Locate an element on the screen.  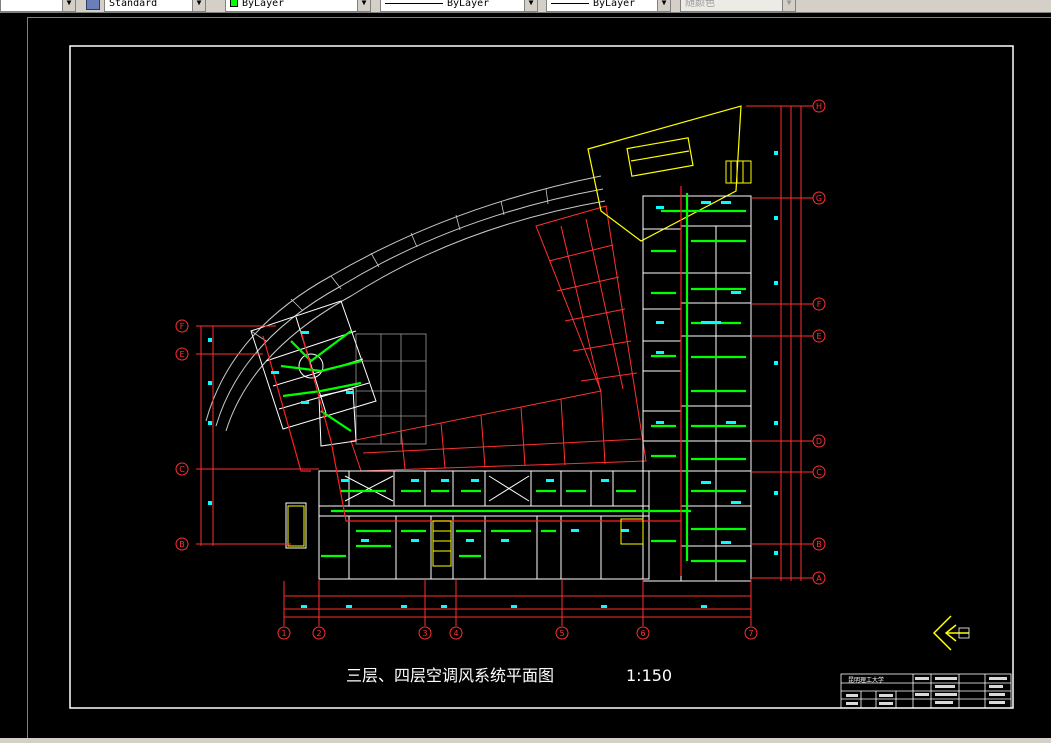
axis-label-right: C is located at coordinates (819, 472).